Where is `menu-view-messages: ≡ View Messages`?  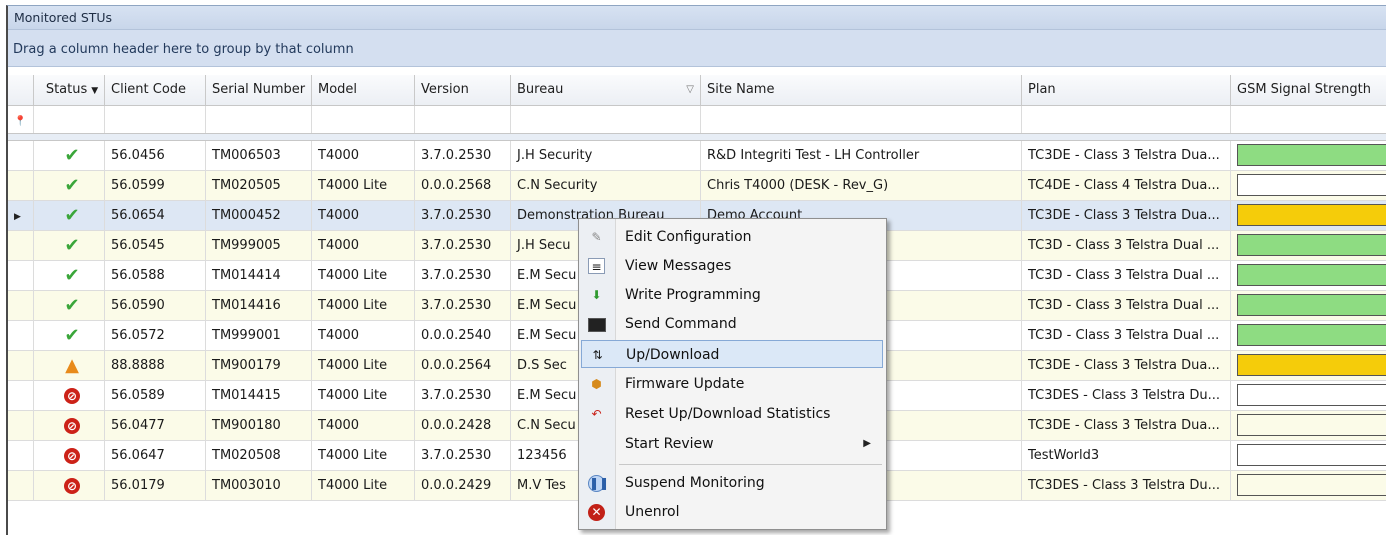 menu-view-messages: ≡ View Messages is located at coordinates (732, 266).